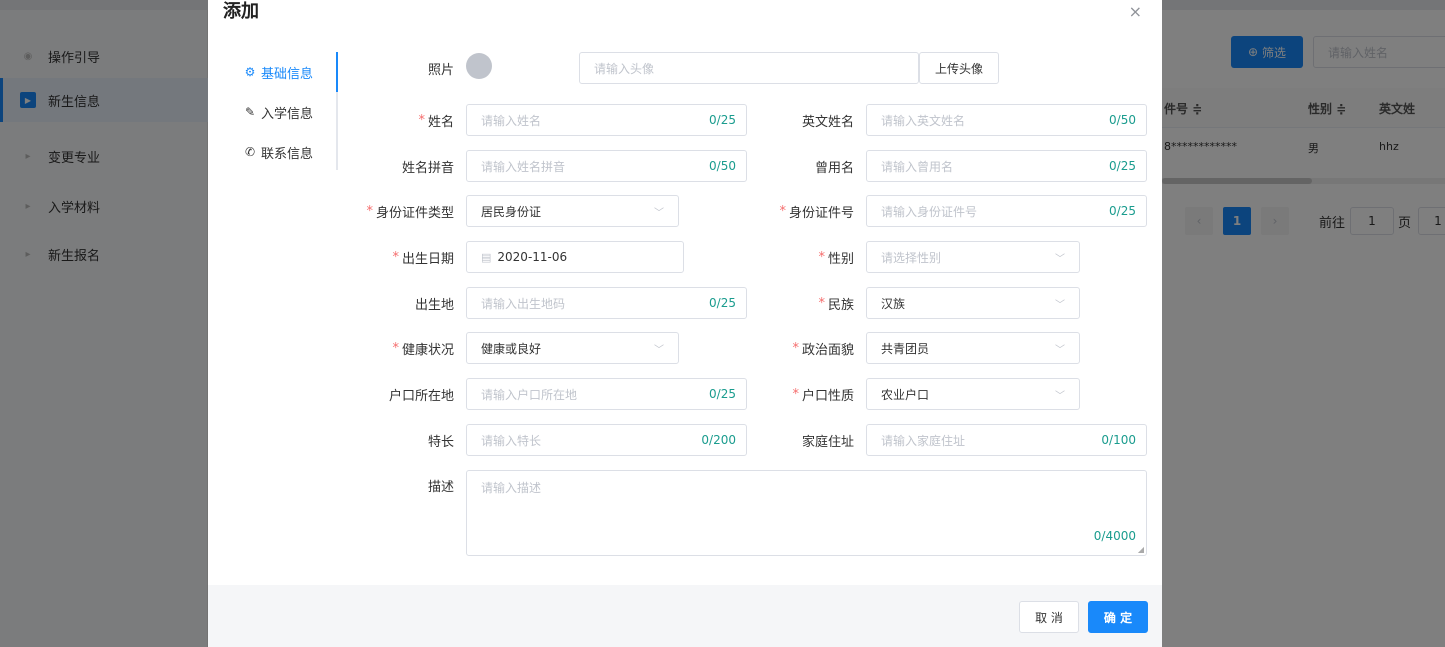  Describe the element at coordinates (1006, 440) in the screenshot. I see `home-address-input: 请输入家庭住址 0/100` at that location.